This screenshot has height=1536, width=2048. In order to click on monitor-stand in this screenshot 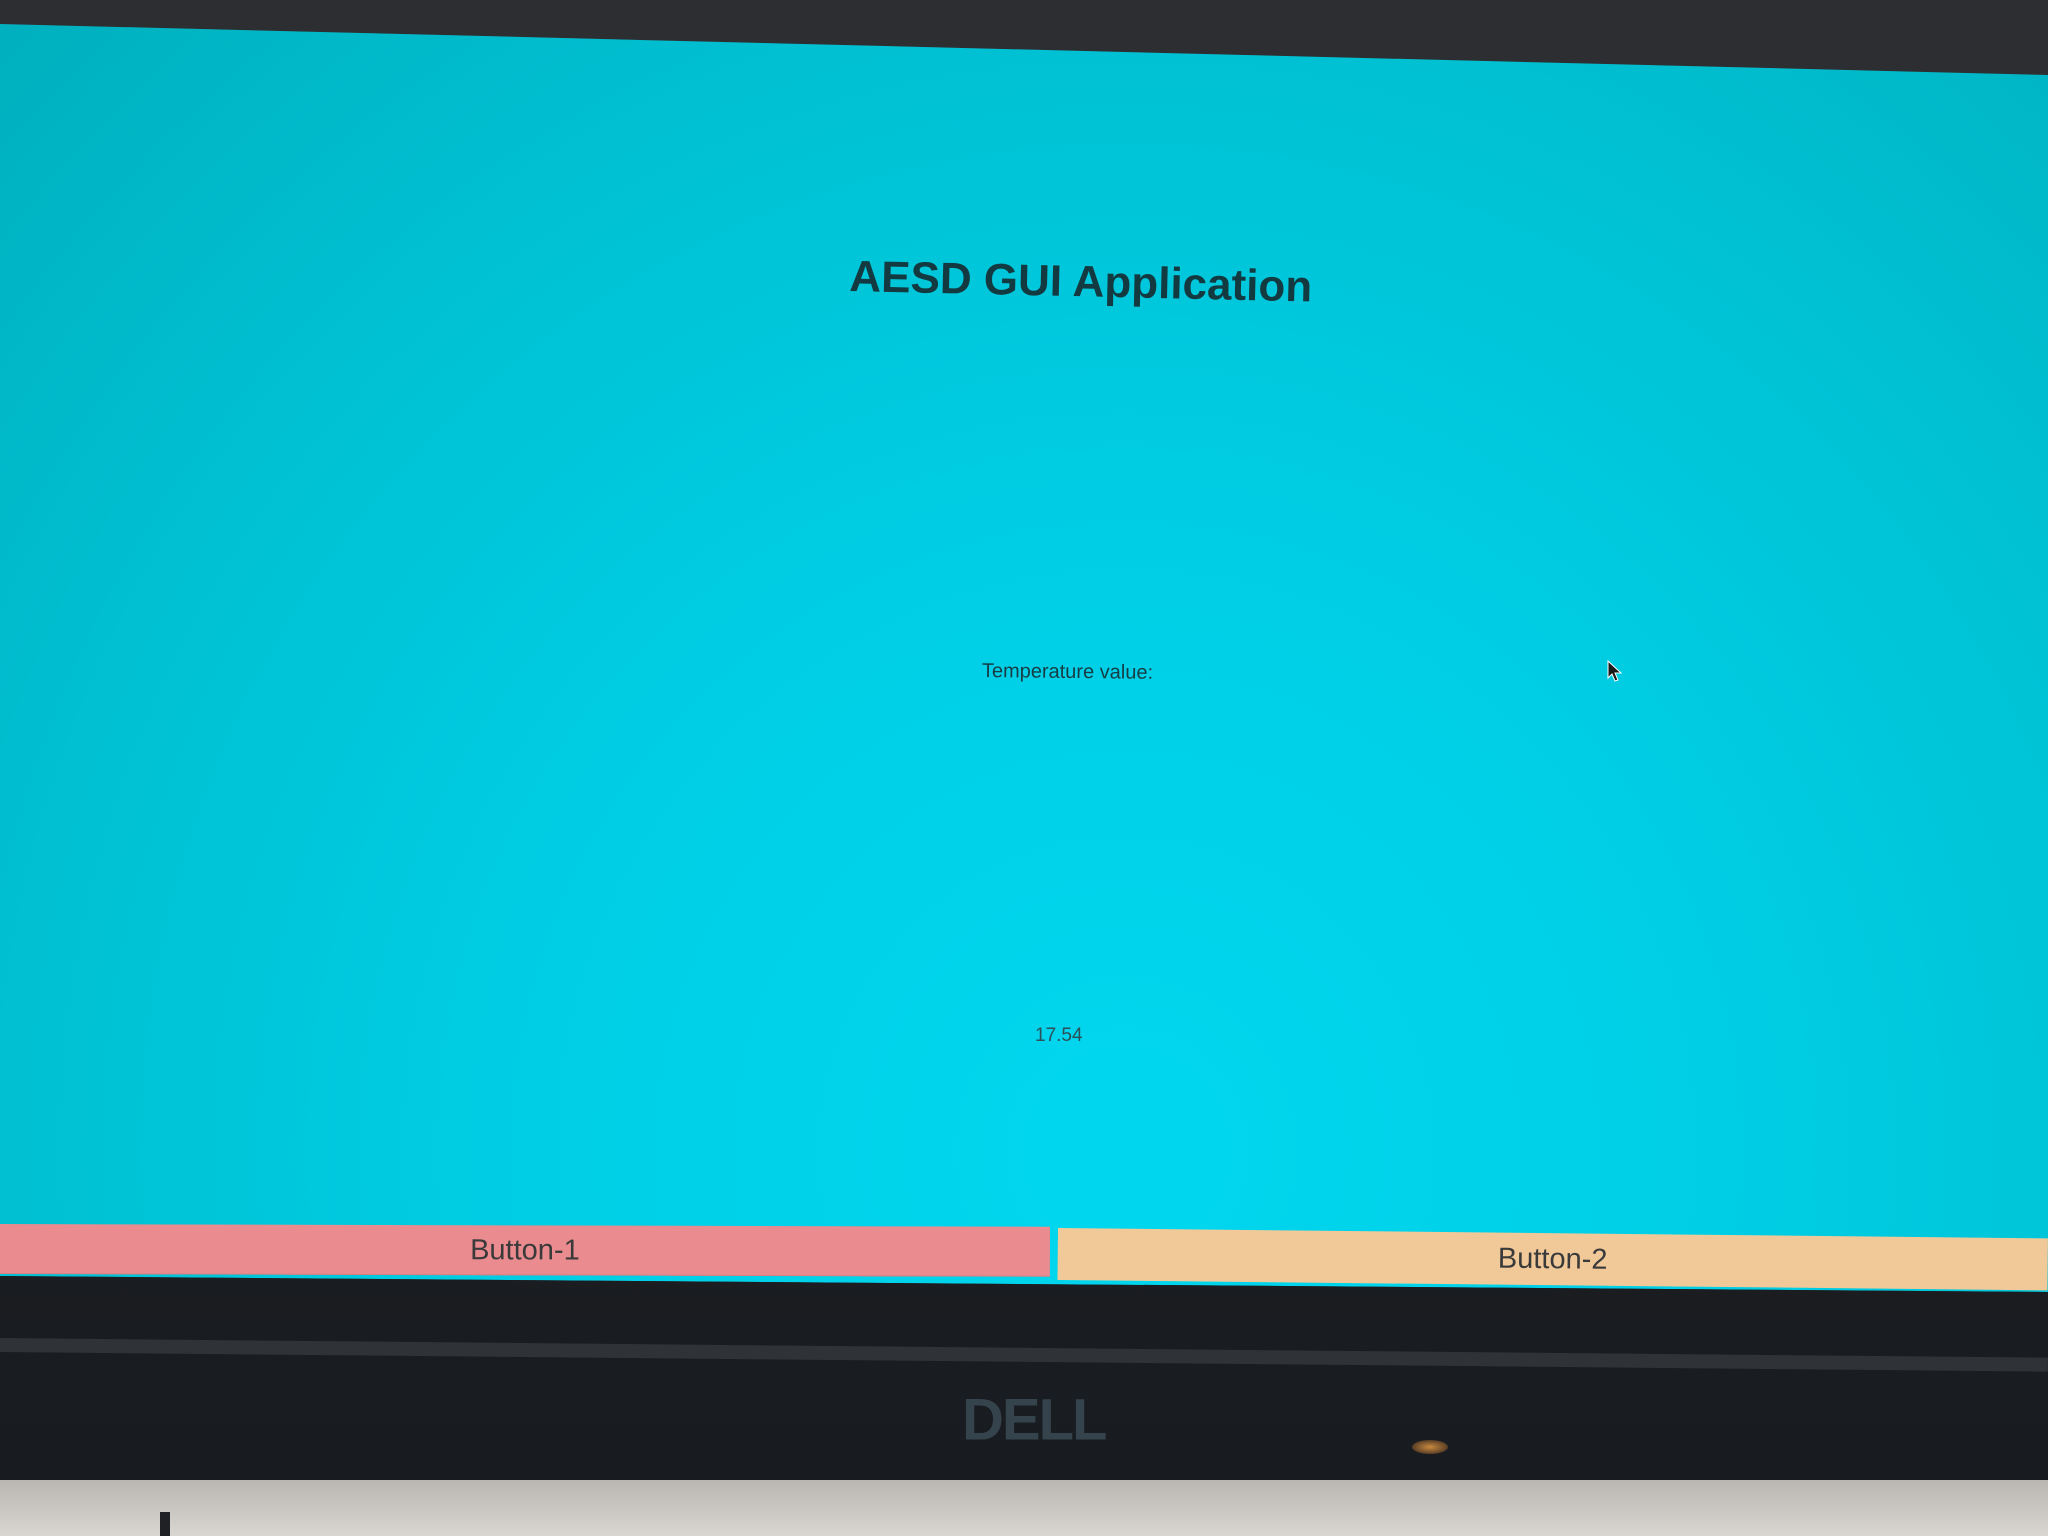, I will do `click(165, 1524)`.